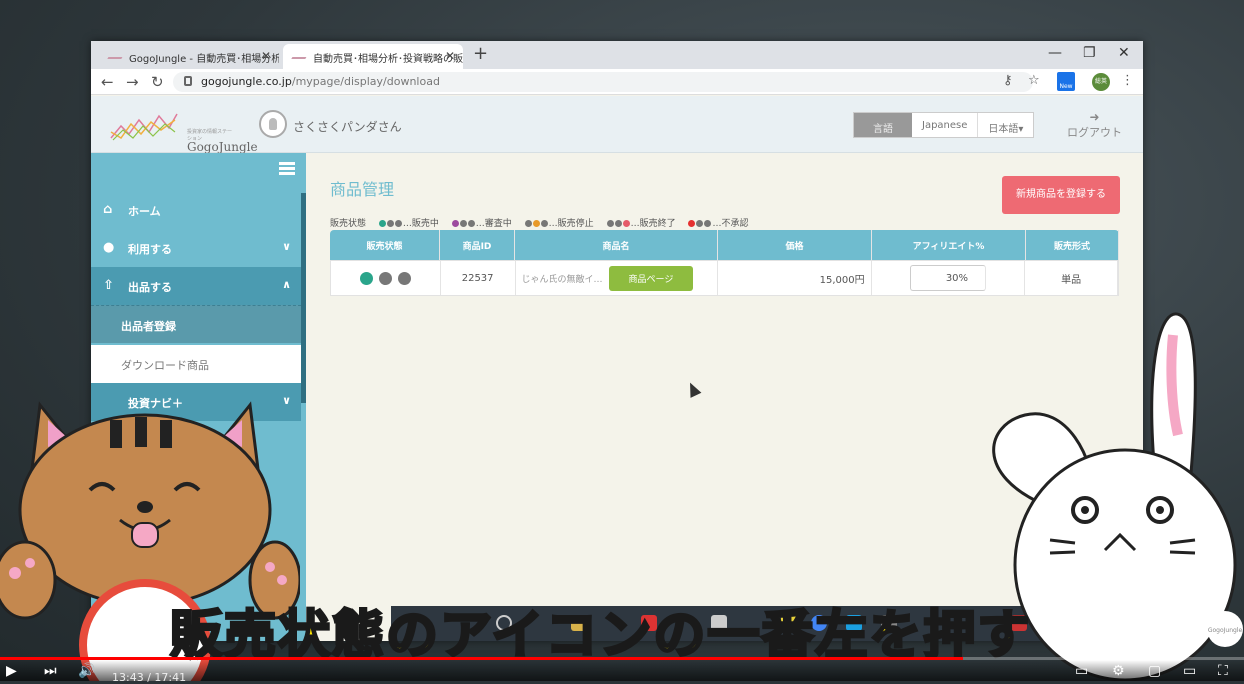 The image size is (1244, 684). I want to click on mouse-cursor-icon, so click(693, 389).